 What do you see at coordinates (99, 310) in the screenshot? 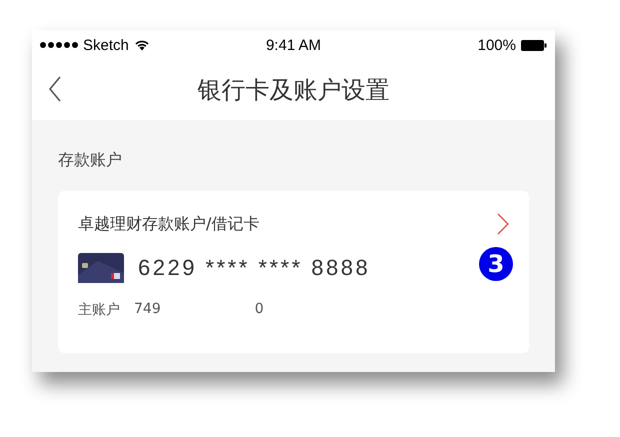
I see `main-account-label: 主账户` at bounding box center [99, 310].